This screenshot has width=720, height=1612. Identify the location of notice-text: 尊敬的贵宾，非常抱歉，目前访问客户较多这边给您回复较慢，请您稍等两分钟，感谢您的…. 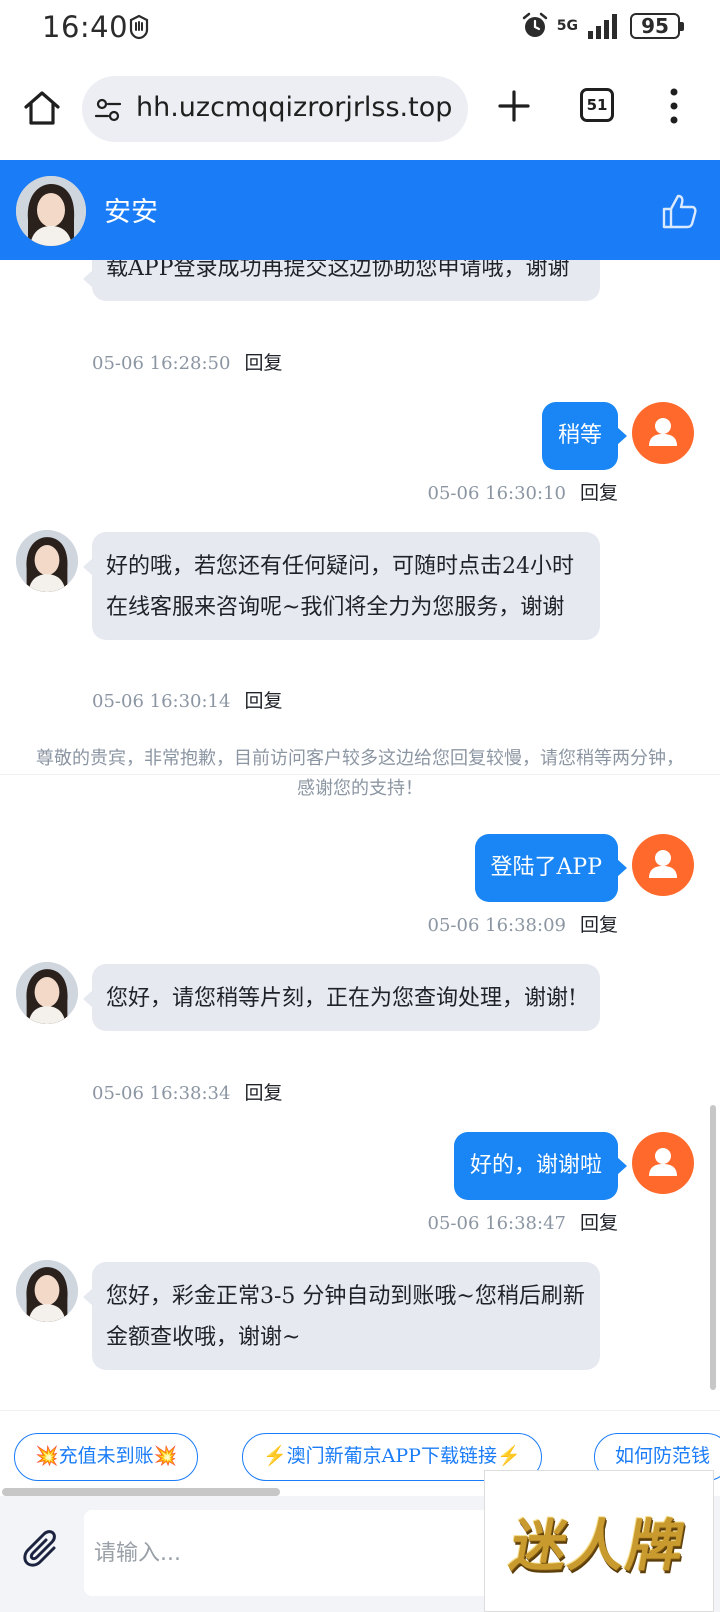
(360, 773).